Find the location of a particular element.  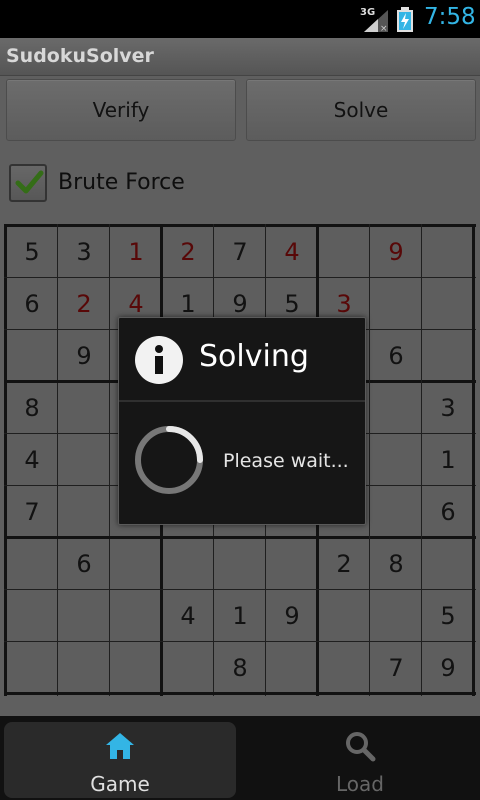

tab-game-label: Game is located at coordinates (120, 784).